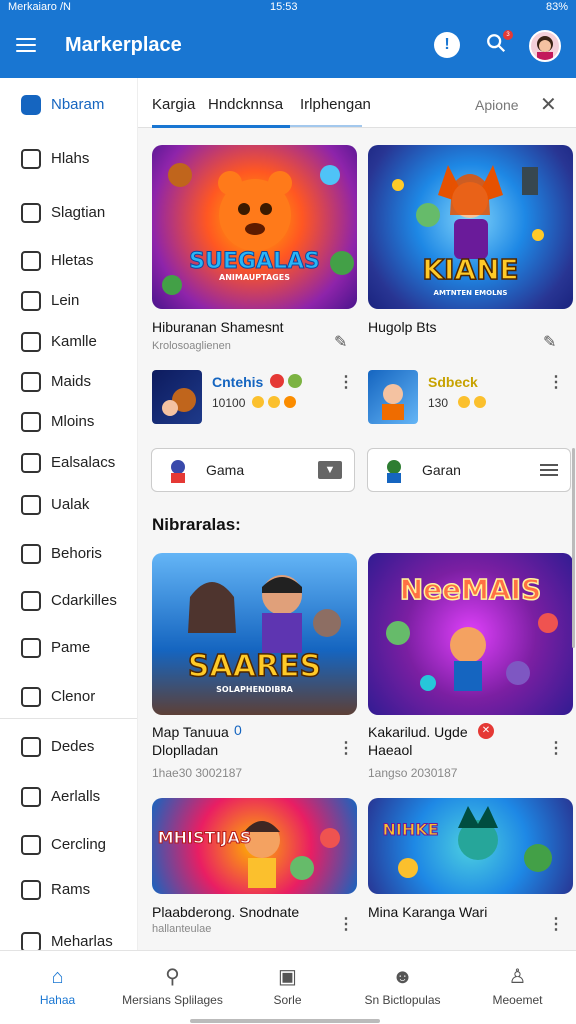 The height and width of the screenshot is (1024, 576). Describe the element at coordinates (76, 553) in the screenshot. I see `sidebar-item-label: Behoris` at that location.